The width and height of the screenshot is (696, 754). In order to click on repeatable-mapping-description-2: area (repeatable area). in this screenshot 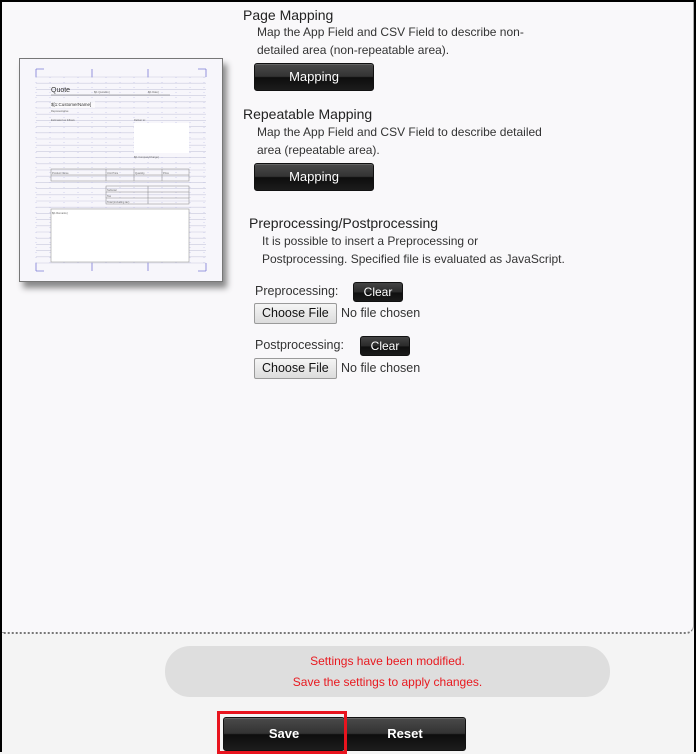, I will do `click(318, 150)`.